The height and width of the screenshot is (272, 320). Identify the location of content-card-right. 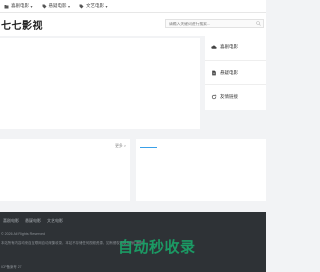
(201, 170).